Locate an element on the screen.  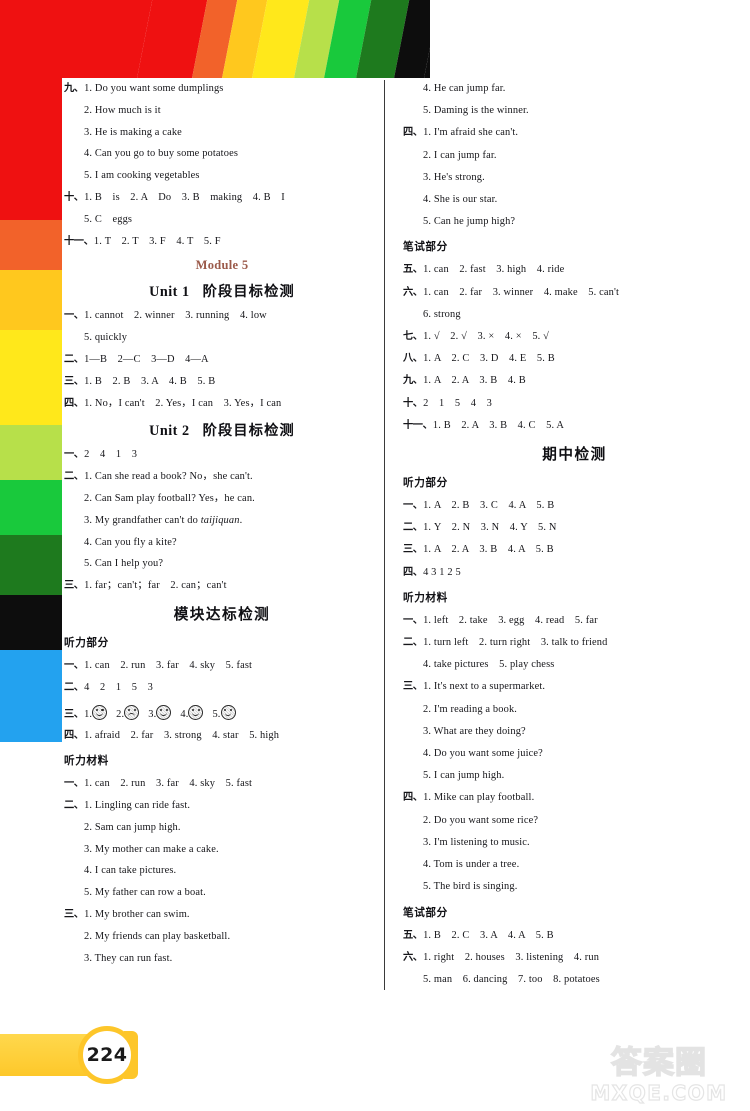
answer-text: 2. My friends can play basketball. is located at coordinates (157, 936).